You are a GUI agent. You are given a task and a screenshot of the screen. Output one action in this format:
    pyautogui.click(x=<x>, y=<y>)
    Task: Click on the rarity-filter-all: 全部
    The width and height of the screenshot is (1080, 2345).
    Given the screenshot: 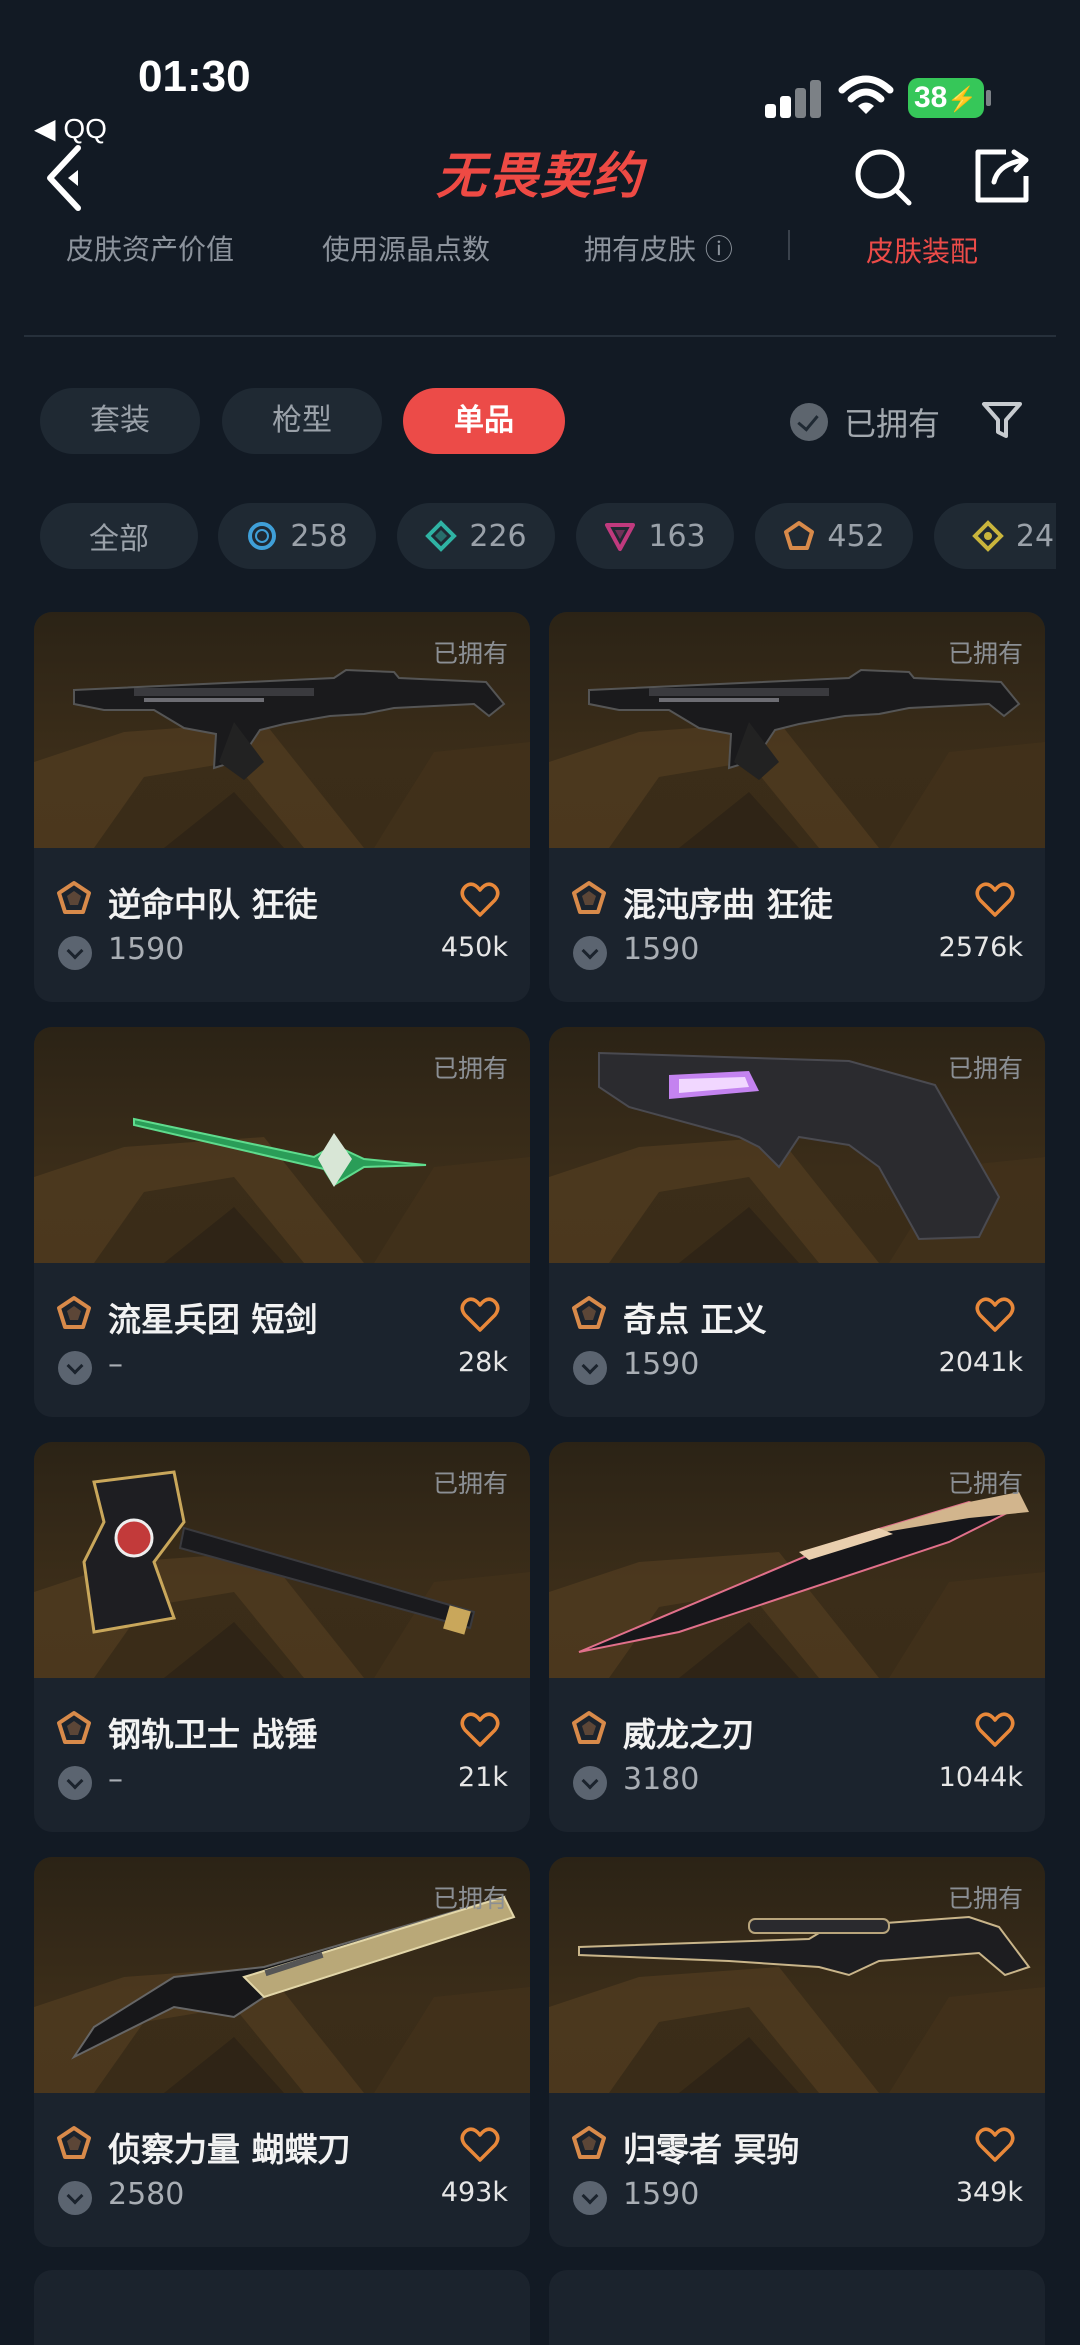 What is the action you would take?
    pyautogui.click(x=119, y=536)
    